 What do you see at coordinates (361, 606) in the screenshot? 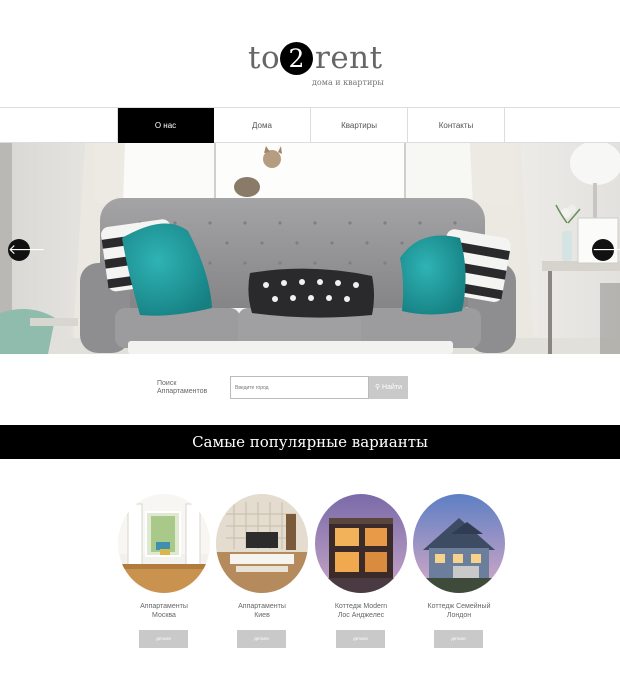
I see `listing-title-line1: Коттедж Modern` at bounding box center [361, 606].